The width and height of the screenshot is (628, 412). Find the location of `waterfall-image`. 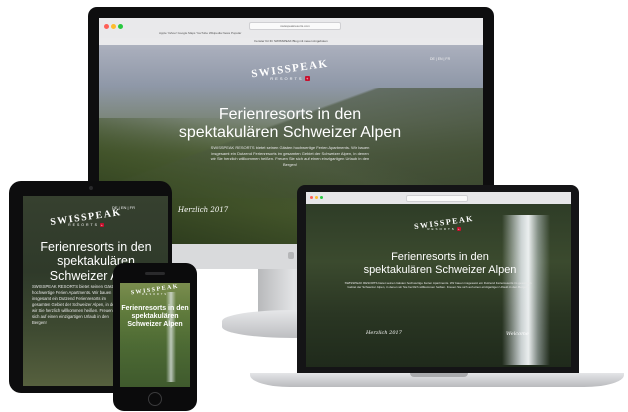

waterfall-image is located at coordinates (526, 290).